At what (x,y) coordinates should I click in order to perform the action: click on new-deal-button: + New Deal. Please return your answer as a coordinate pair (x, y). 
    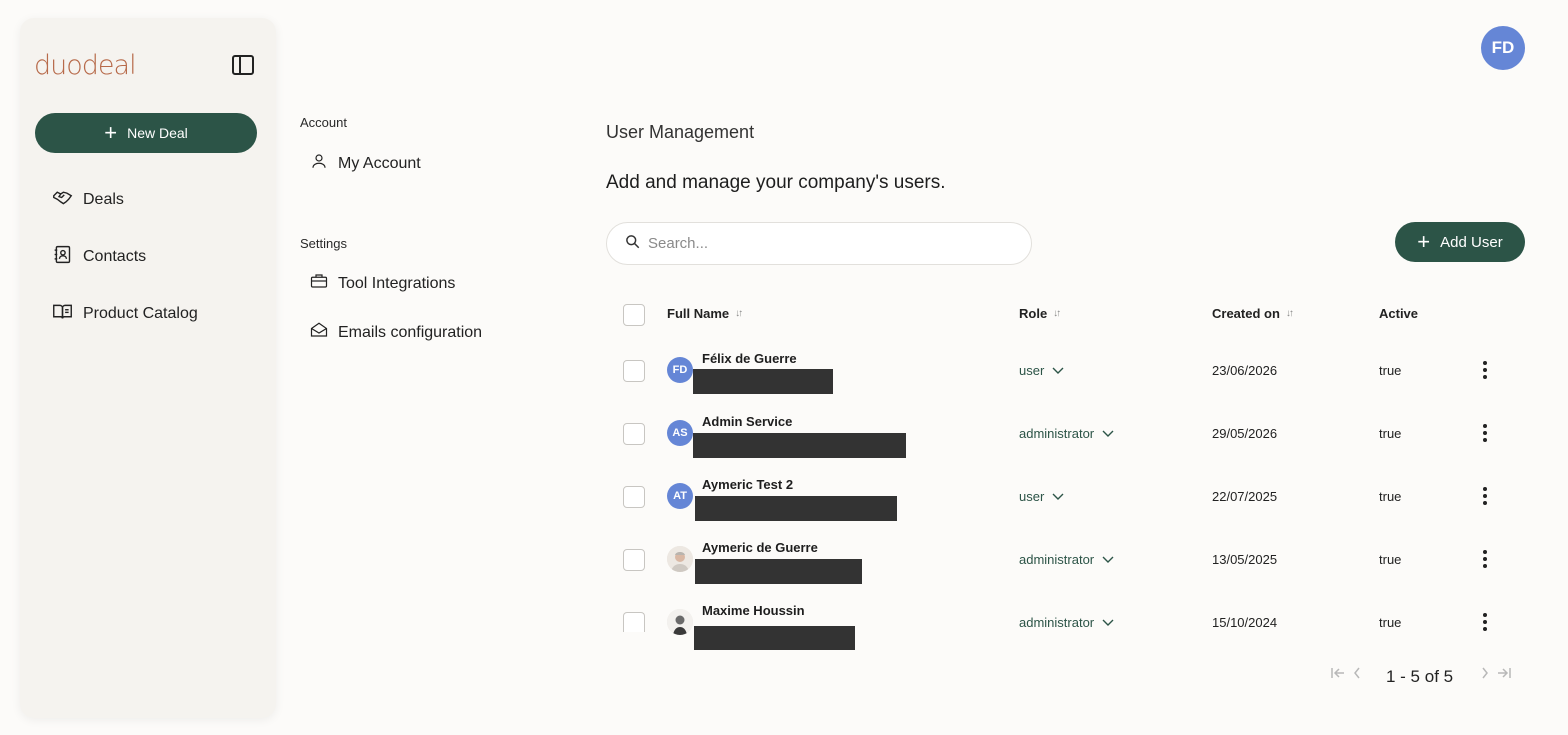
    Looking at the image, I should click on (146, 133).